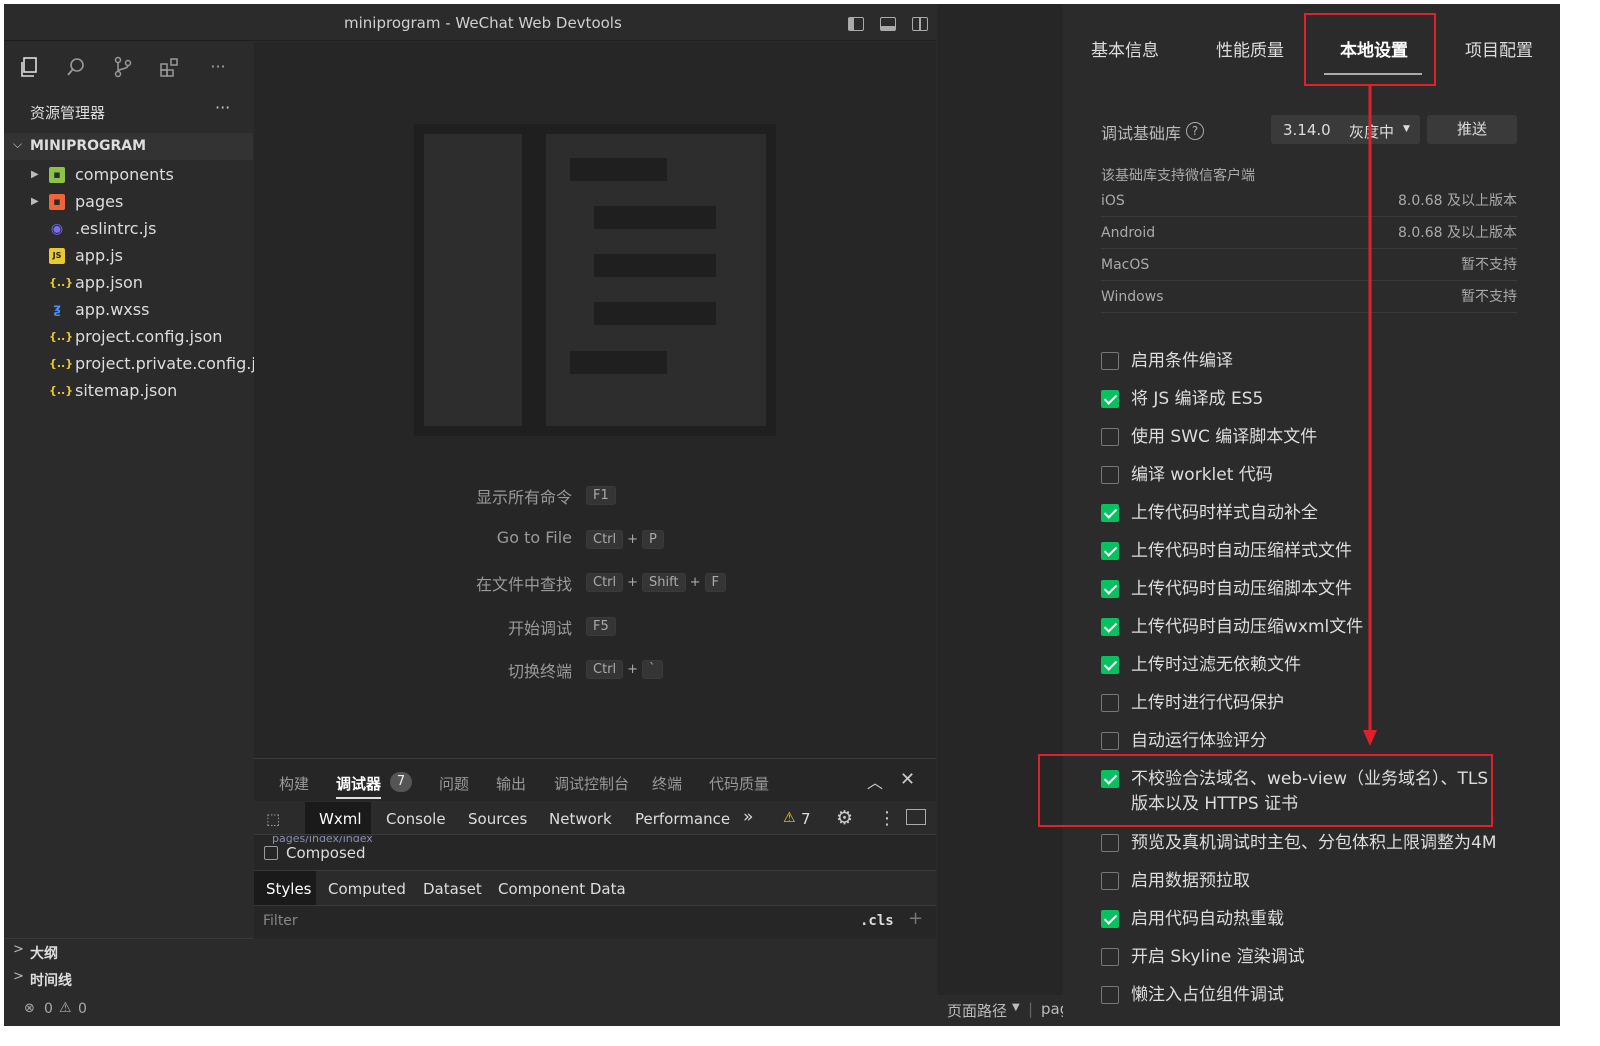 Image resolution: width=1600 pixels, height=1046 pixels. What do you see at coordinates (907, 779) in the screenshot?
I see `close-panel-icon: ✕` at bounding box center [907, 779].